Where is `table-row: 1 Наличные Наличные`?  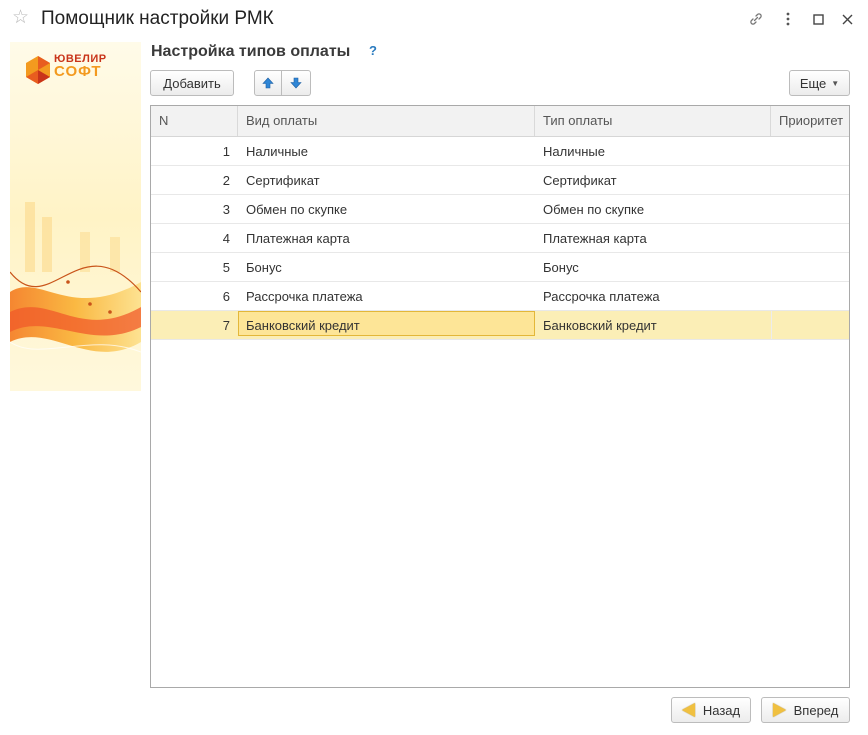 table-row: 1 Наличные Наличные is located at coordinates (500, 151).